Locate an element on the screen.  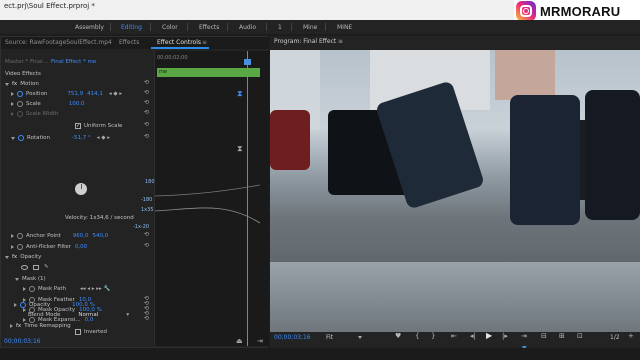
workspace-1: 1 is located at coordinates (280, 27).